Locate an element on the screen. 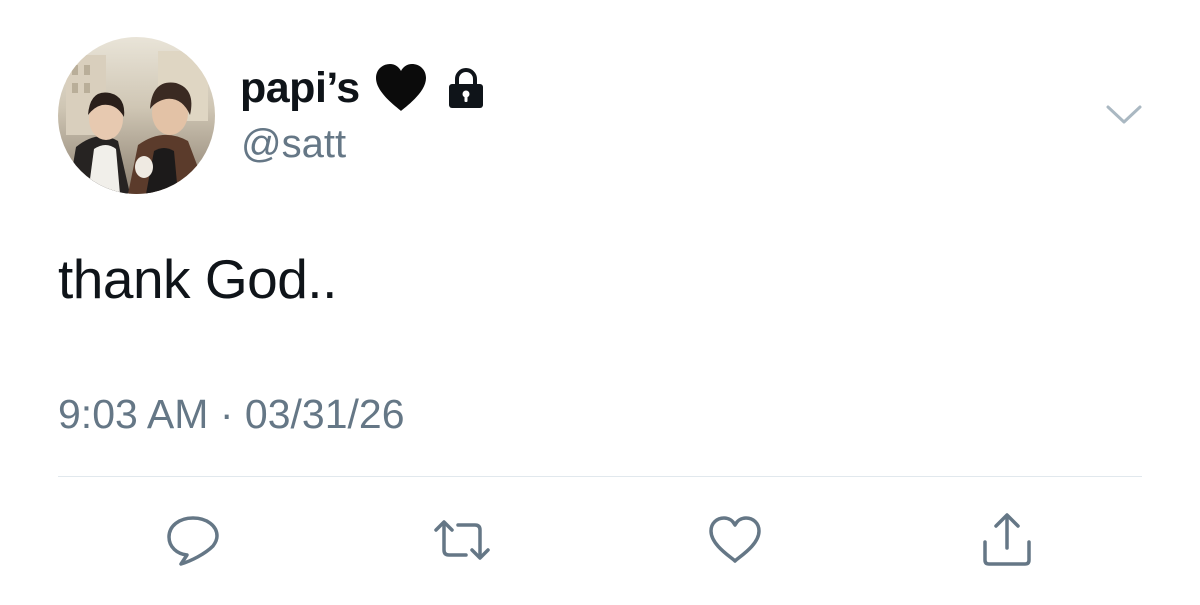  like-button is located at coordinates (735, 540).